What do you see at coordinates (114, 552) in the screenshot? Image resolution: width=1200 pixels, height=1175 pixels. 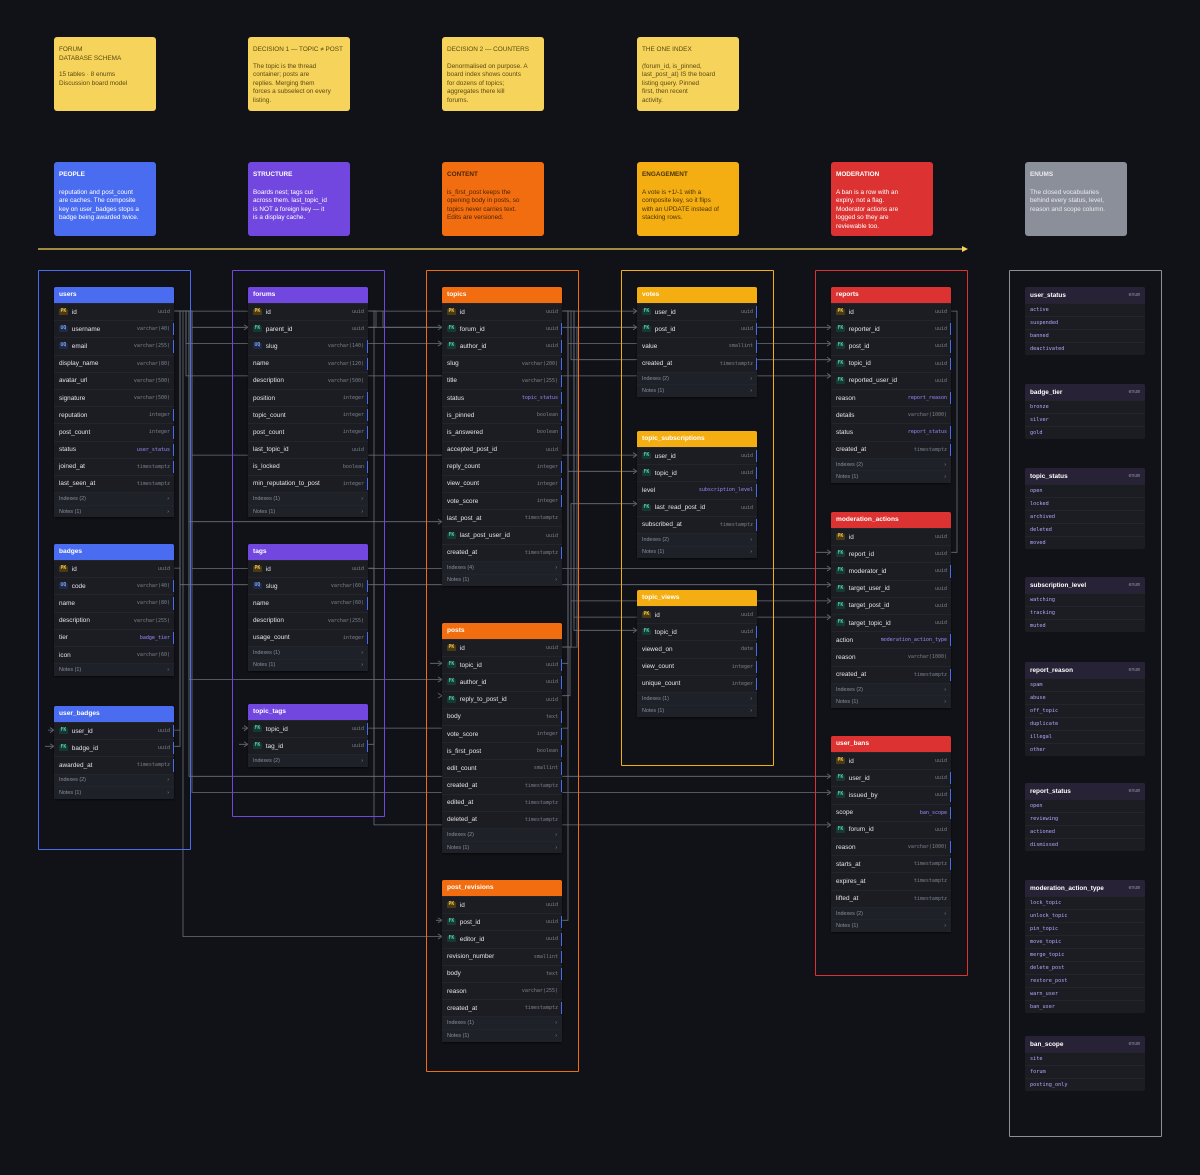 I see `table-header: badges` at bounding box center [114, 552].